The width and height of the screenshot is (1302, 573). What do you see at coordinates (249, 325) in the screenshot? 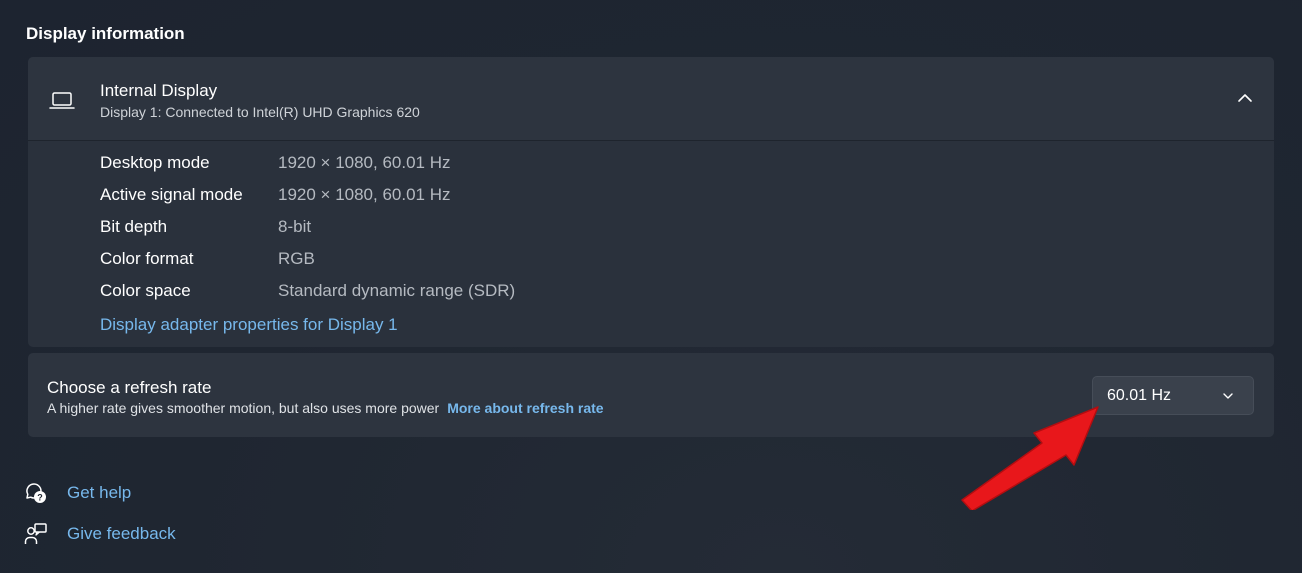
I see `display-adapter-properties-link: Display adapter properties for Display 1` at bounding box center [249, 325].